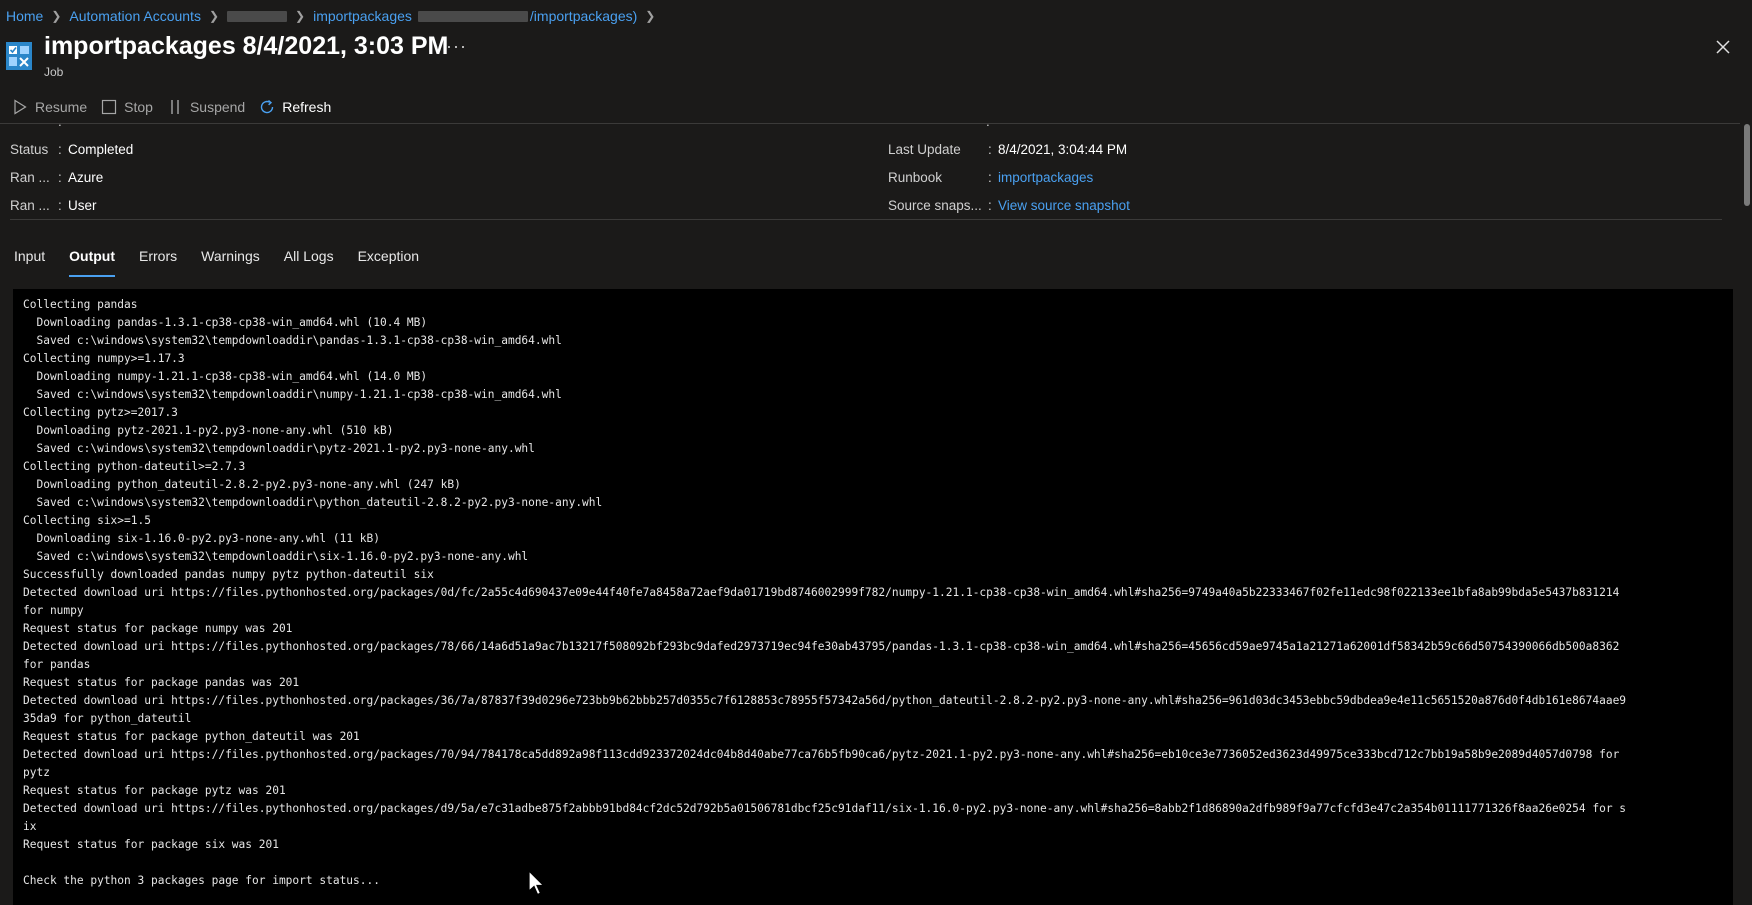 This screenshot has width=1752, height=905. I want to click on refresh-icon, so click(267, 107).